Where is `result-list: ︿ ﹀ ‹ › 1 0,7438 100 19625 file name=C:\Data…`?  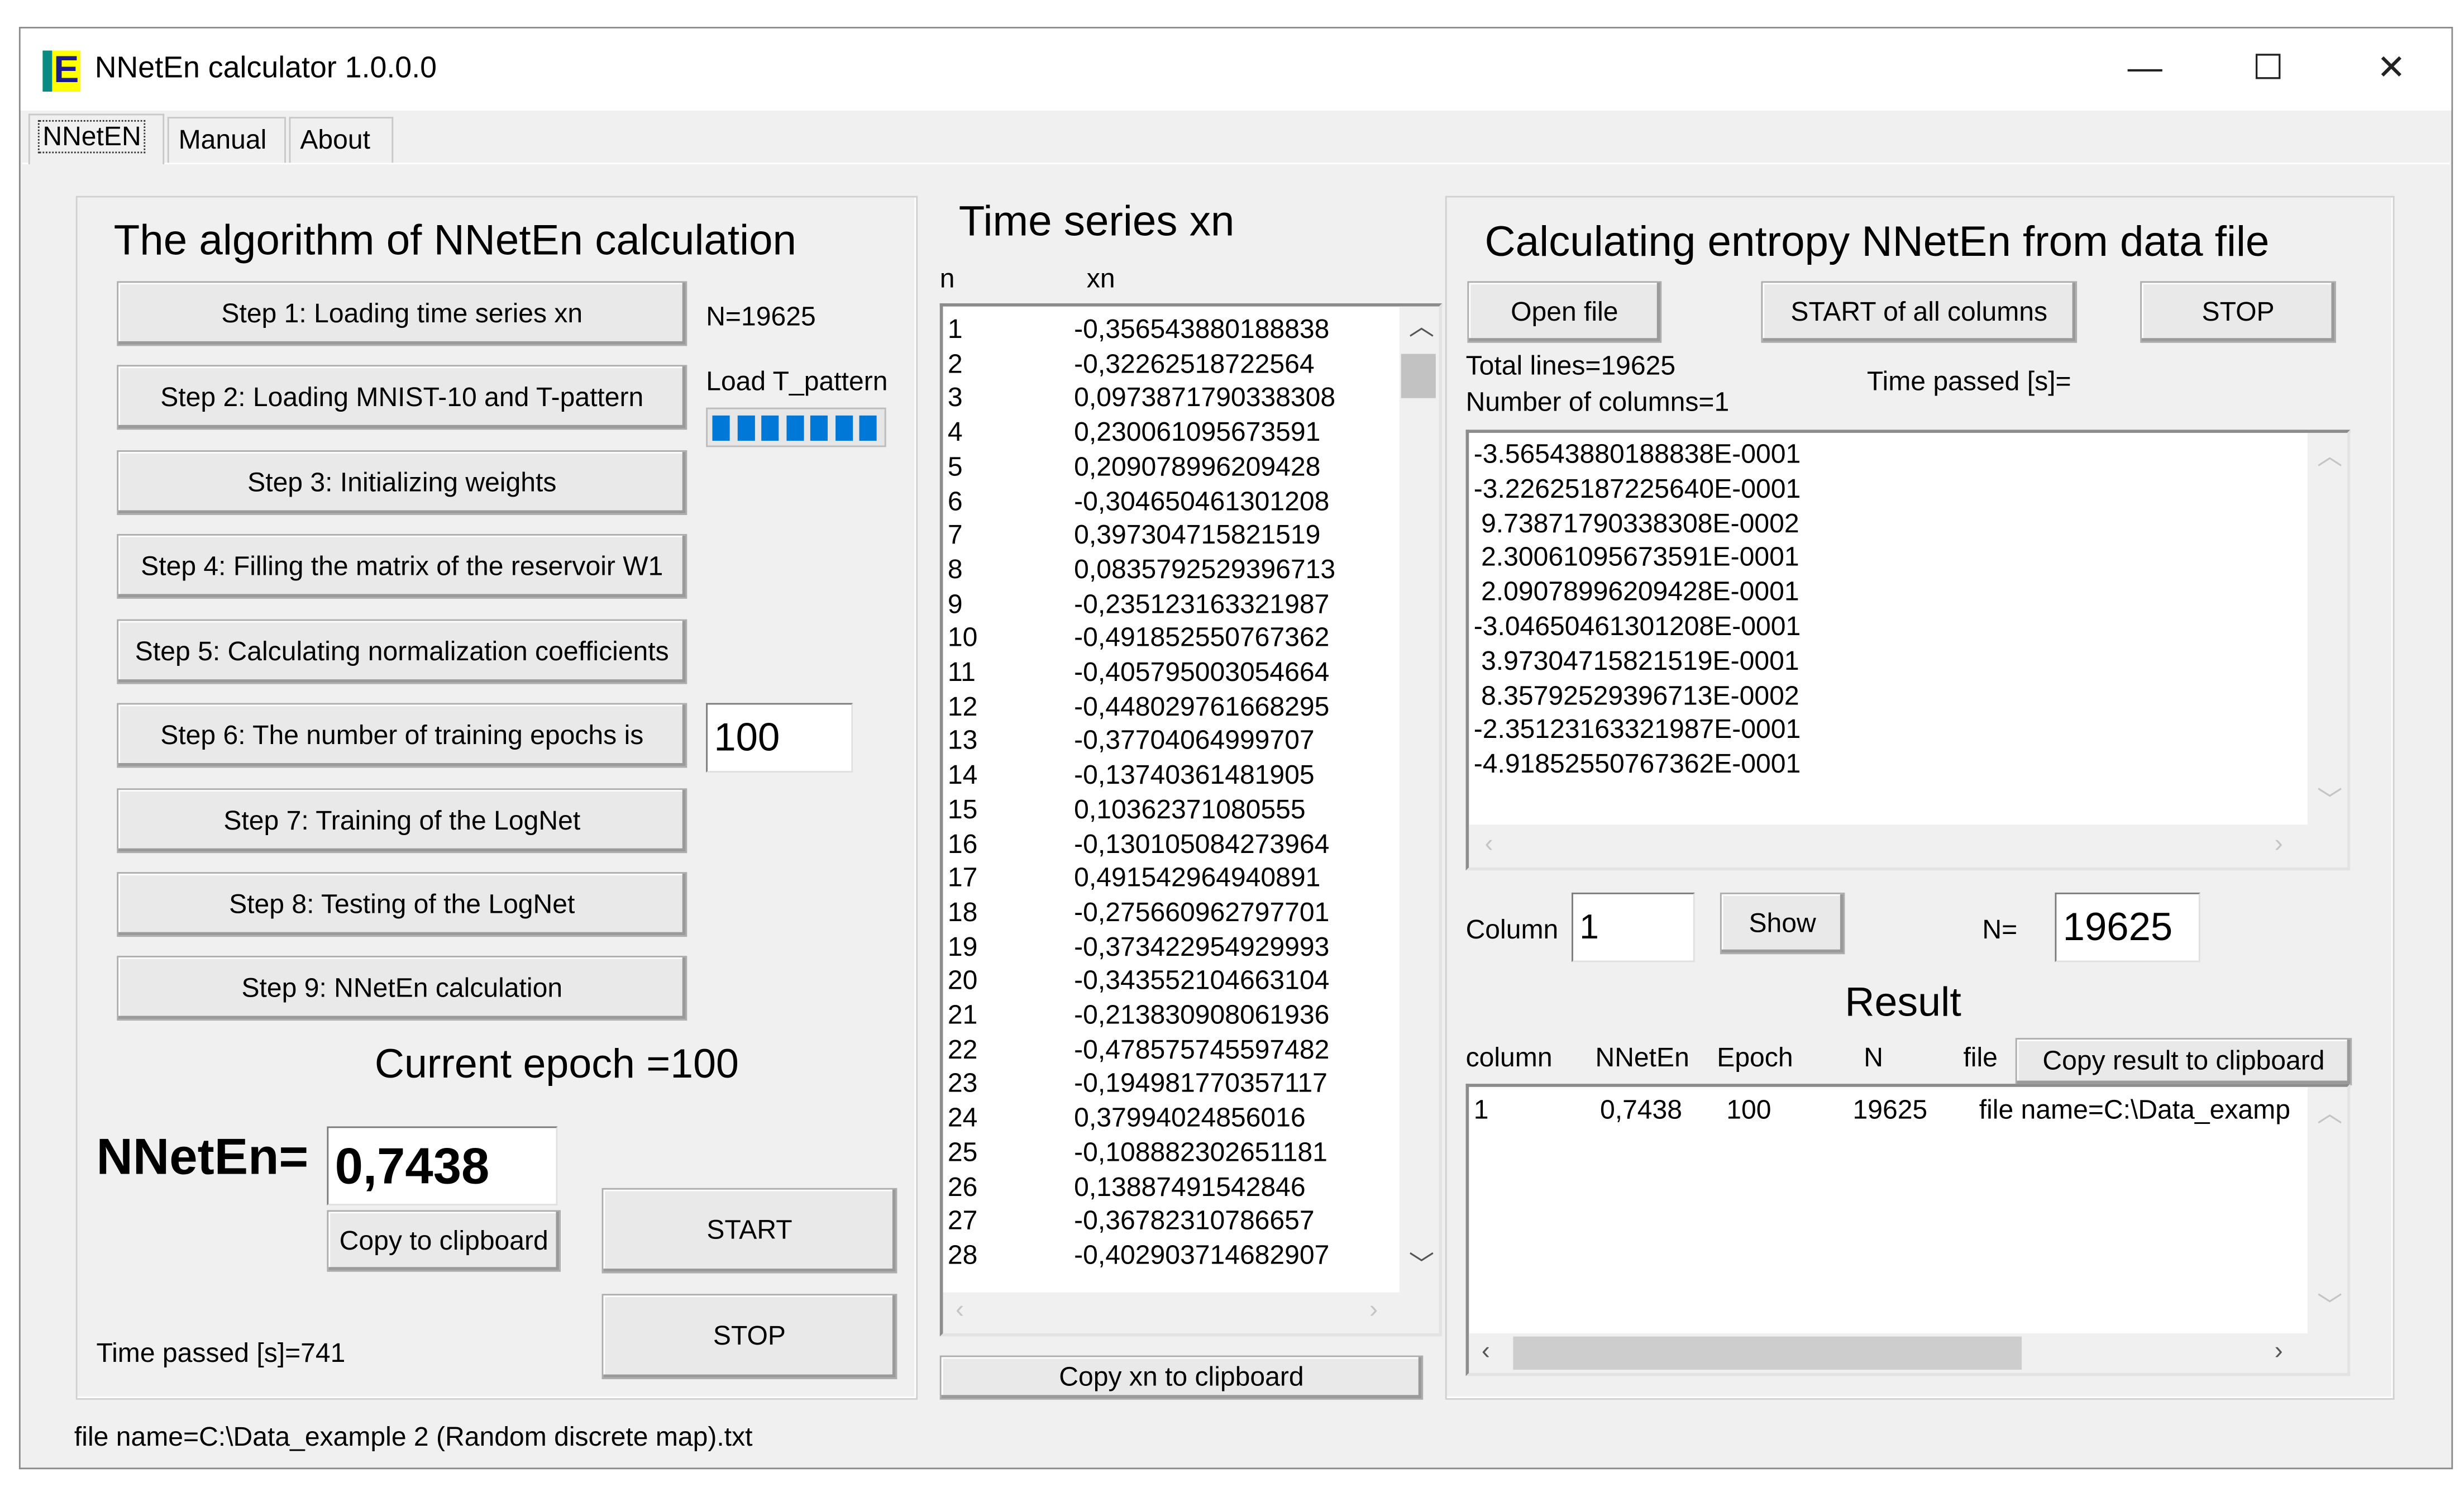
result-list: ︿ ﹀ ‹ › 1 0,7438 100 19625 file name=C:\Data… is located at coordinates (1908, 1230).